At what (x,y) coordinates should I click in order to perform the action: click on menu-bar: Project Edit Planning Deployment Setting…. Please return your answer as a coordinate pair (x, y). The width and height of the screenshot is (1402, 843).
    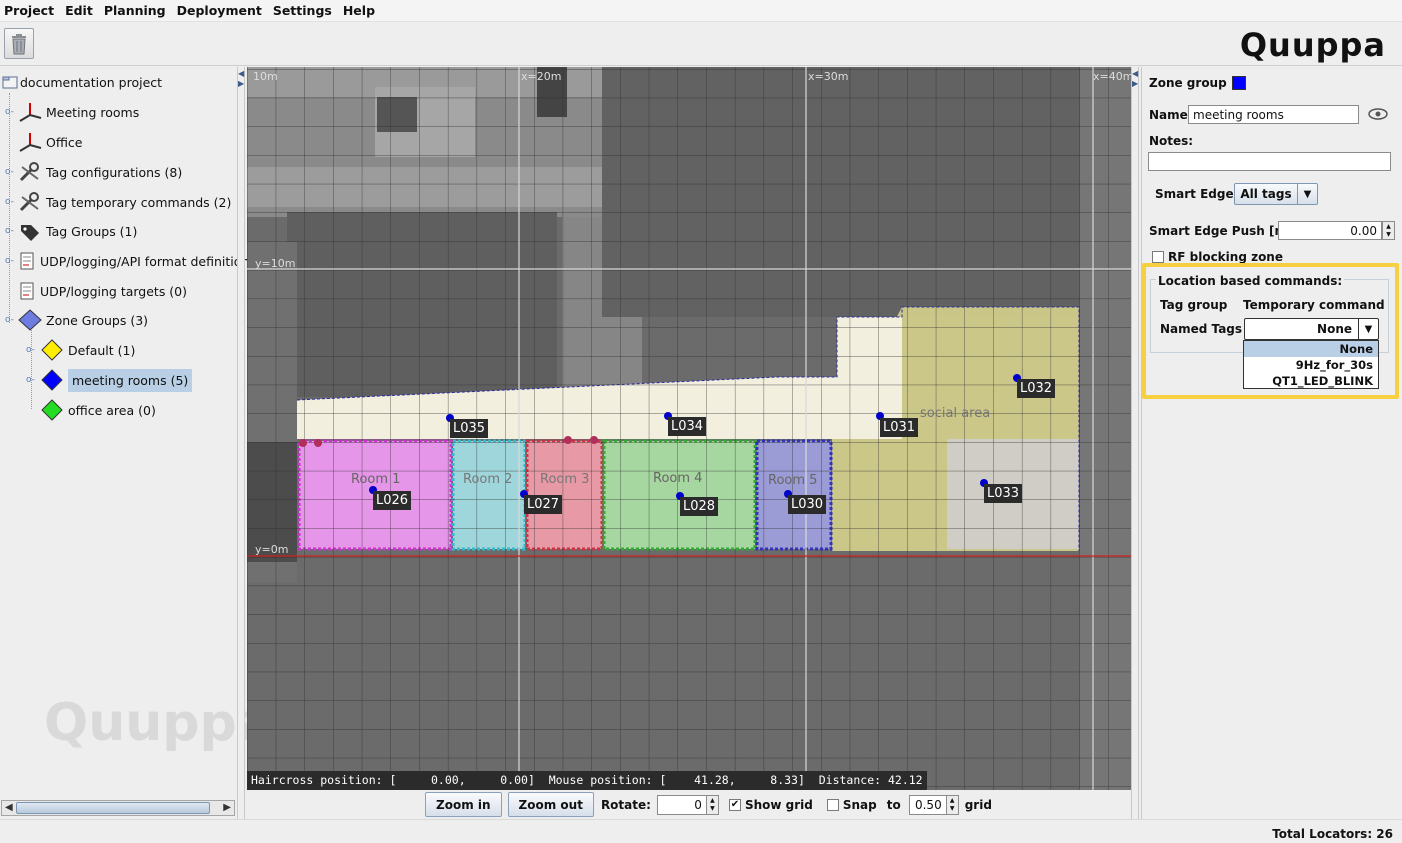
    Looking at the image, I should click on (701, 11).